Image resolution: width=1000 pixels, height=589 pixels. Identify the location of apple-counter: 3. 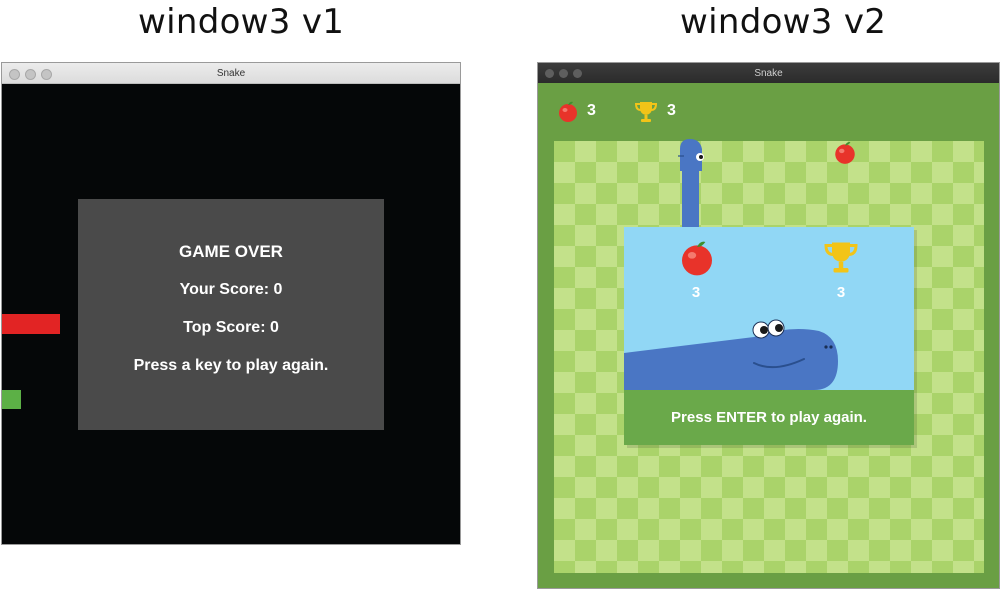
(576, 111).